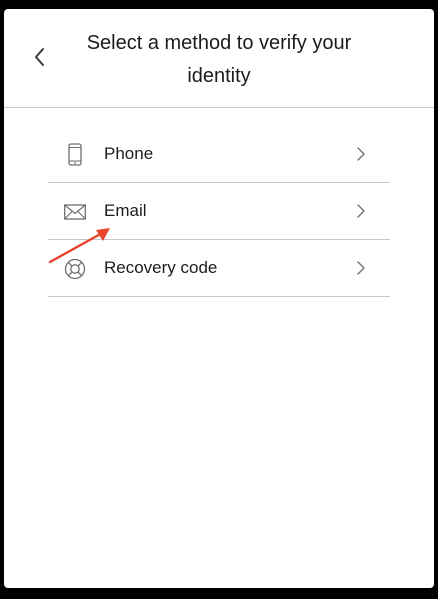 The width and height of the screenshot is (438, 599). Describe the element at coordinates (129, 153) in the screenshot. I see `method-label: Phone` at that location.